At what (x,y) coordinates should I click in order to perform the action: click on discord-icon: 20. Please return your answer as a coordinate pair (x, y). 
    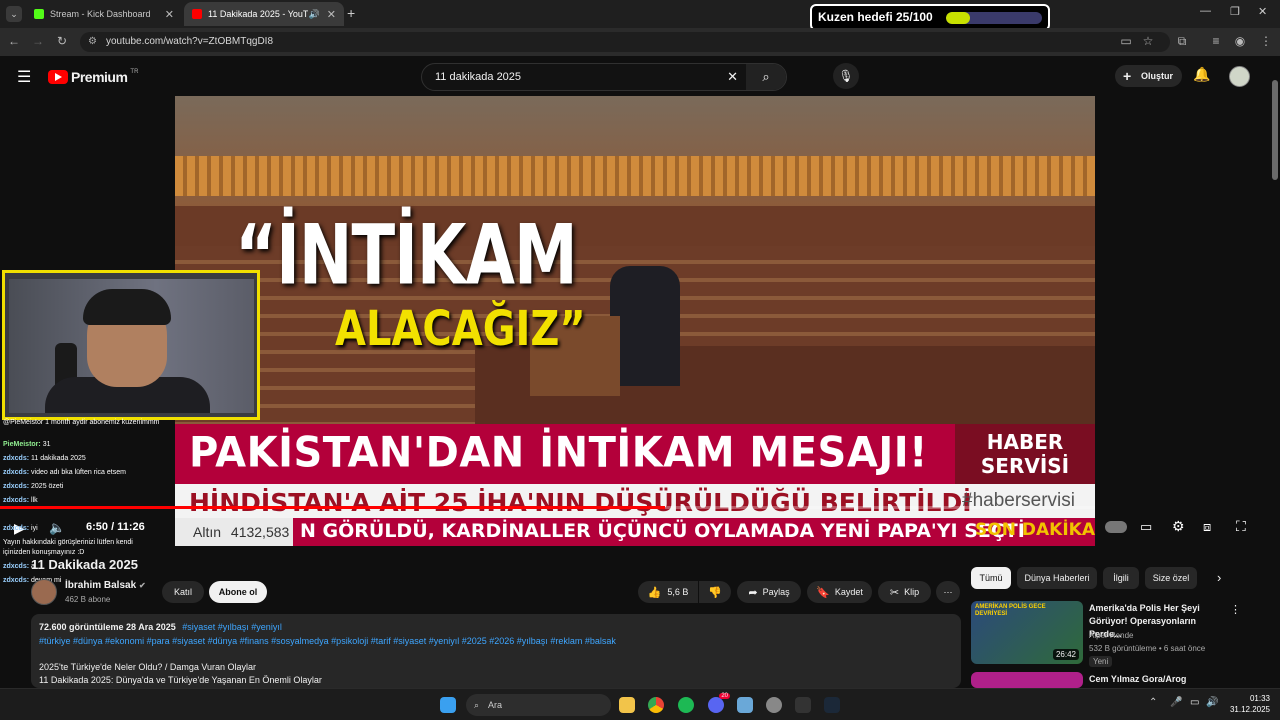
    Looking at the image, I should click on (719, 703).